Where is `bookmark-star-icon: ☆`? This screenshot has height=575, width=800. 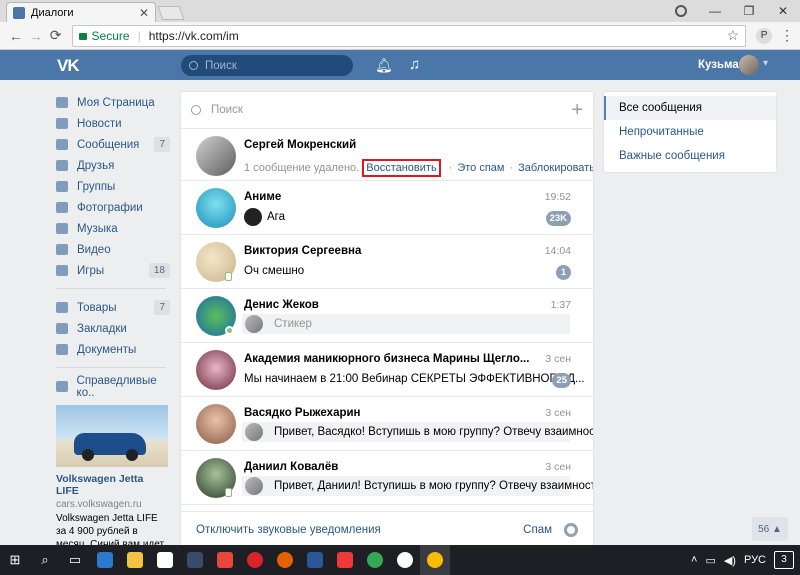
bookmark-star-icon: ☆ is located at coordinates (733, 35).